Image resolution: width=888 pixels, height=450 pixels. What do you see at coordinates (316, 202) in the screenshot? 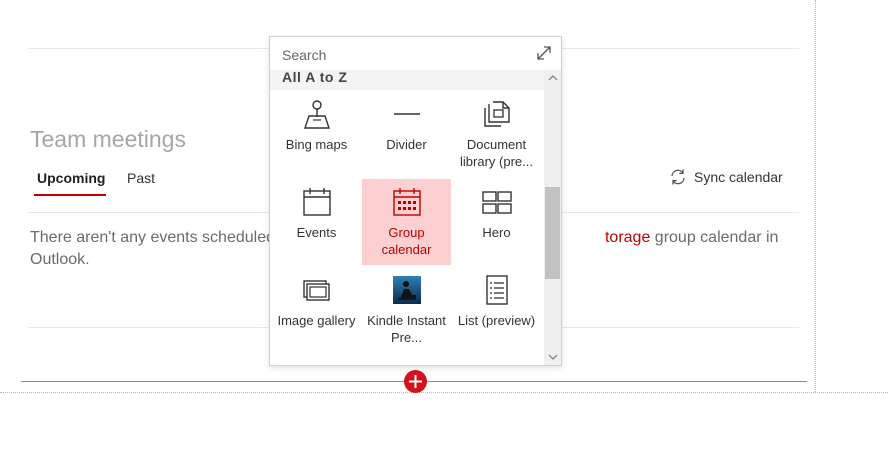
I see `events-calendar-icon` at bounding box center [316, 202].